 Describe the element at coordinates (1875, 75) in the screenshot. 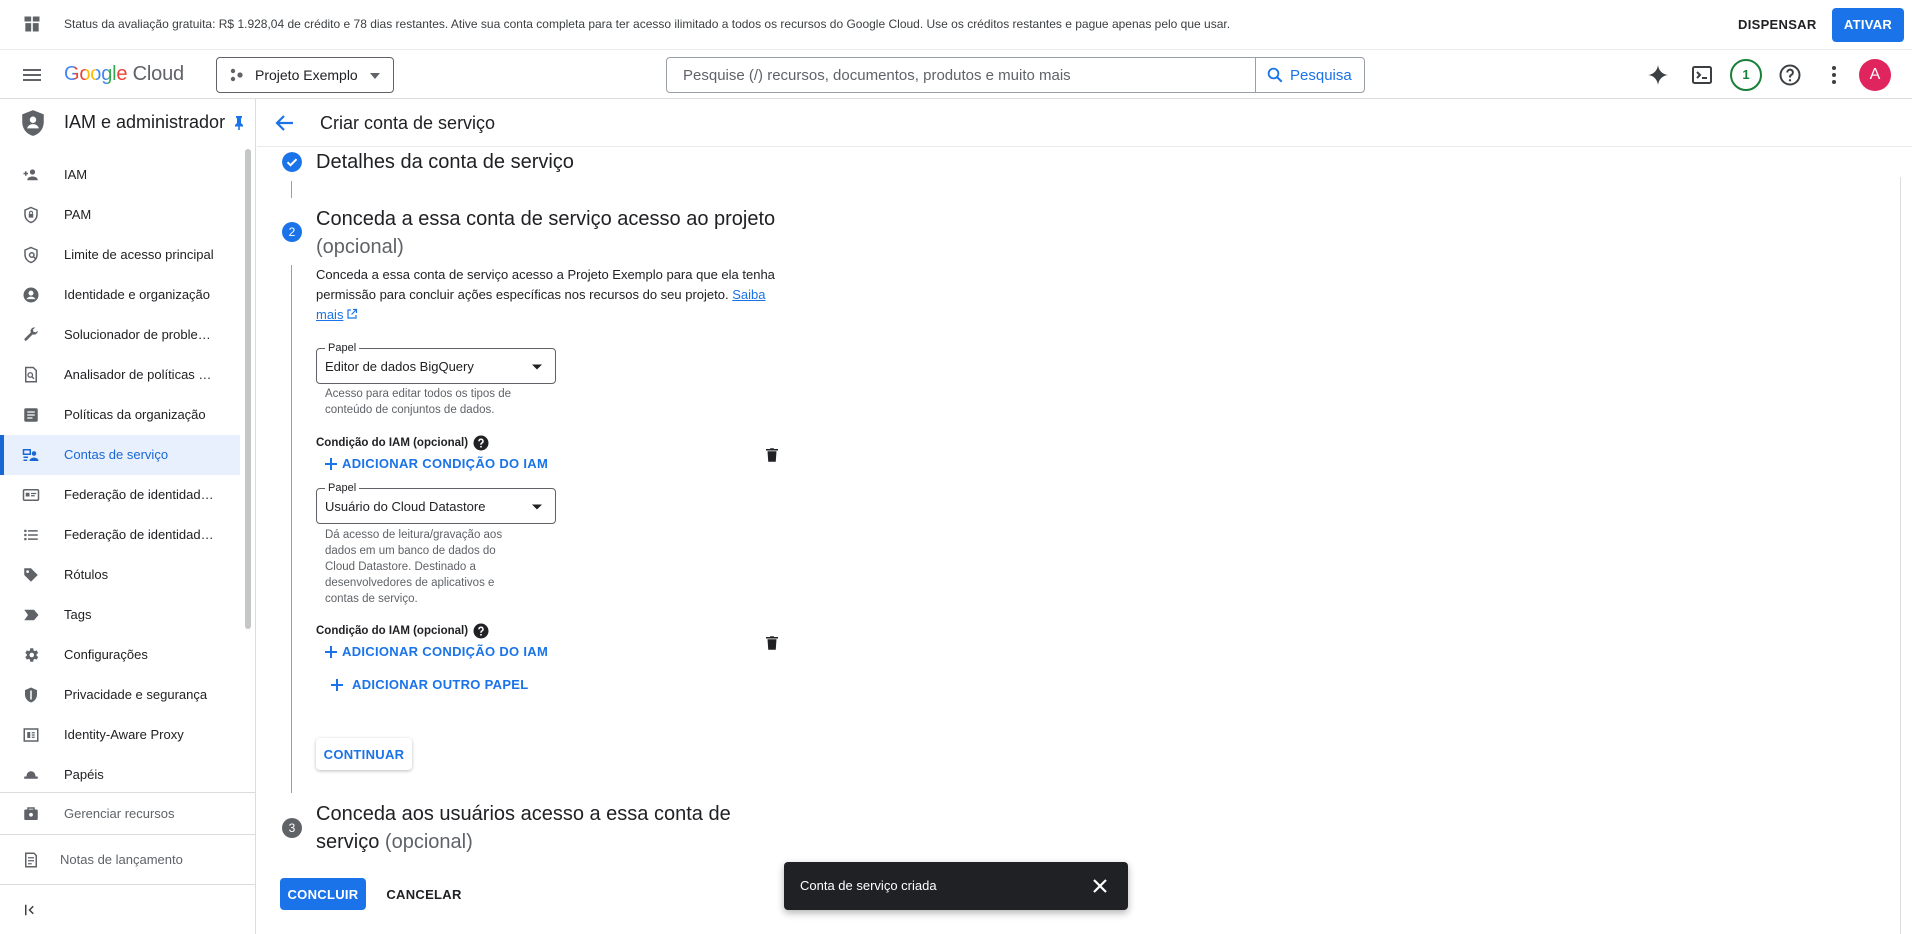

I see `avatar: A` at that location.